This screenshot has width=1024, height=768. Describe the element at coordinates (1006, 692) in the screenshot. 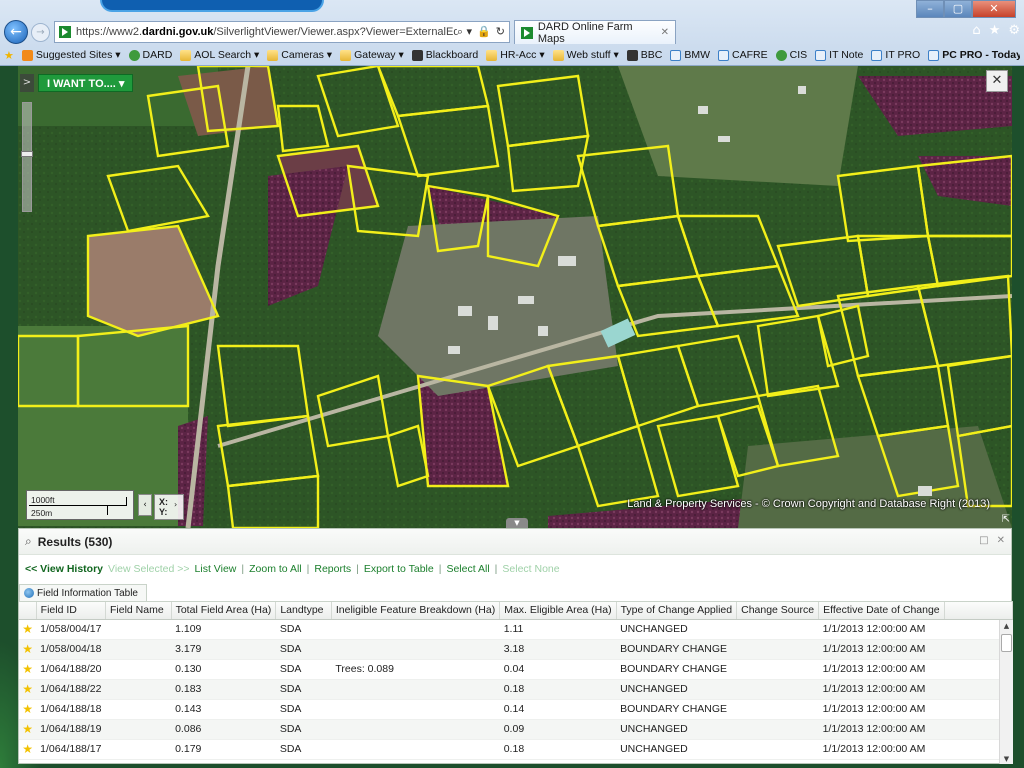

I see `vertical-scrollbar: ▲ ▼` at that location.